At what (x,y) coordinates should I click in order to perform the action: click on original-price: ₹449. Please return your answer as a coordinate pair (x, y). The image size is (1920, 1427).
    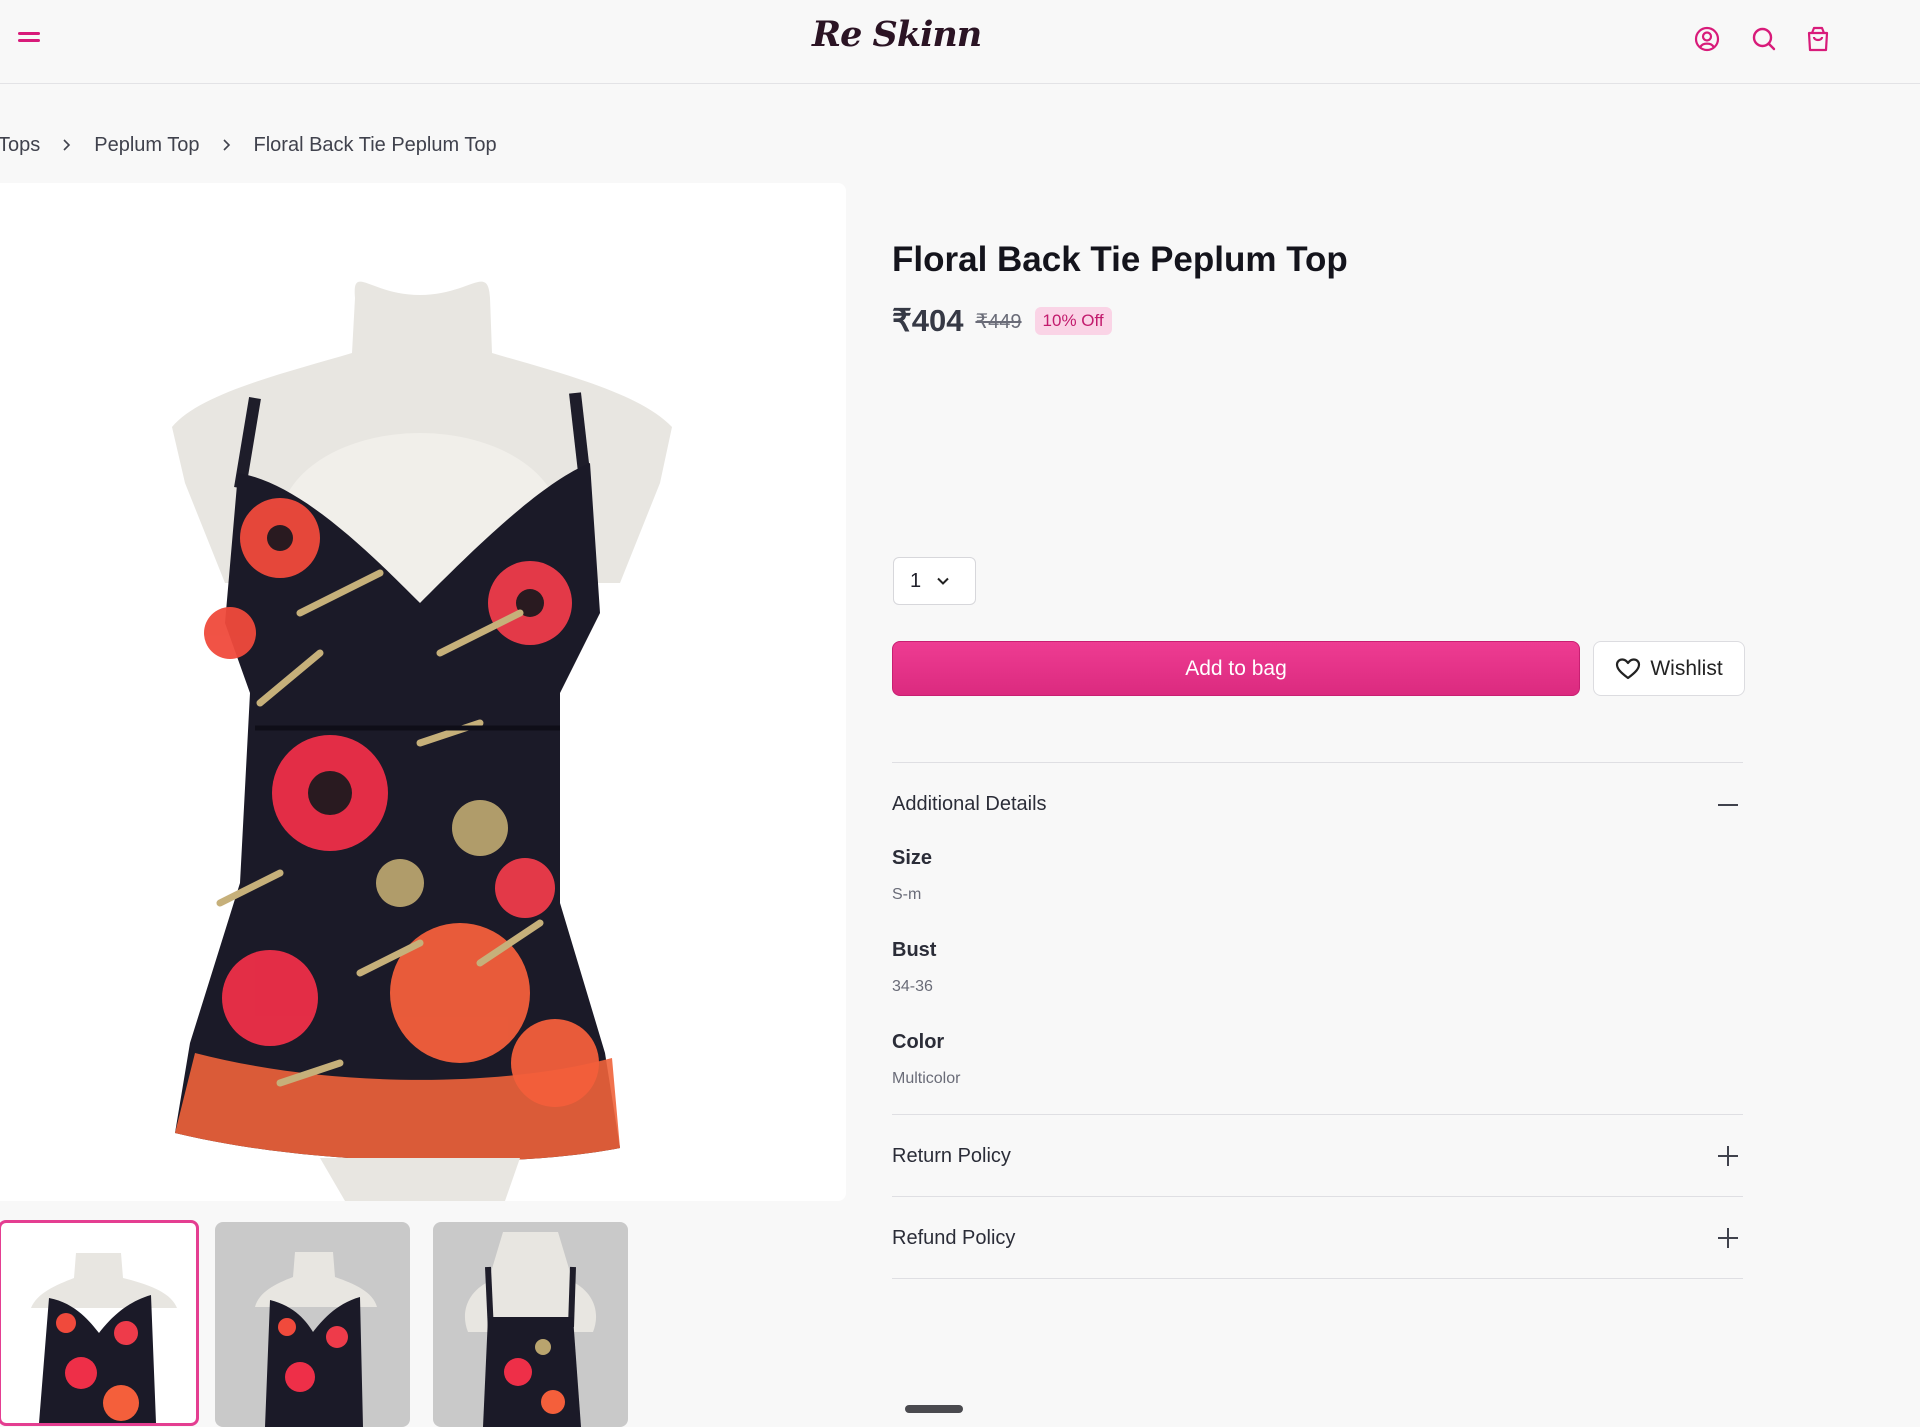
    Looking at the image, I should click on (998, 321).